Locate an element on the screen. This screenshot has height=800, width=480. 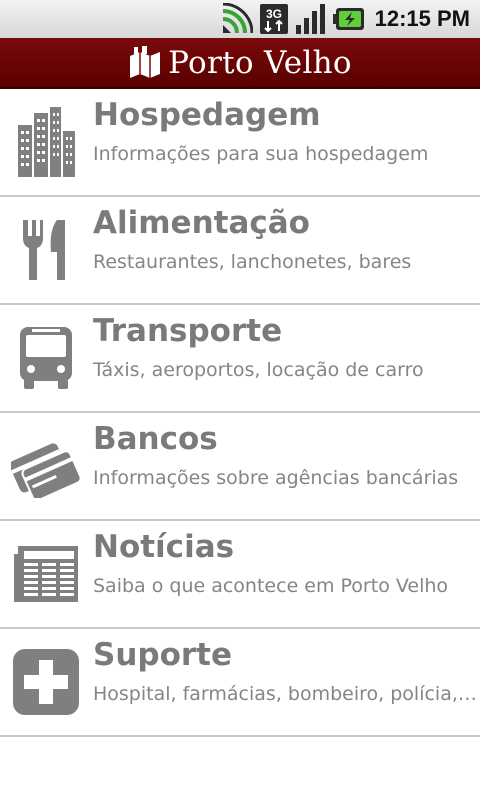
bus-icon is located at coordinates (46, 358).